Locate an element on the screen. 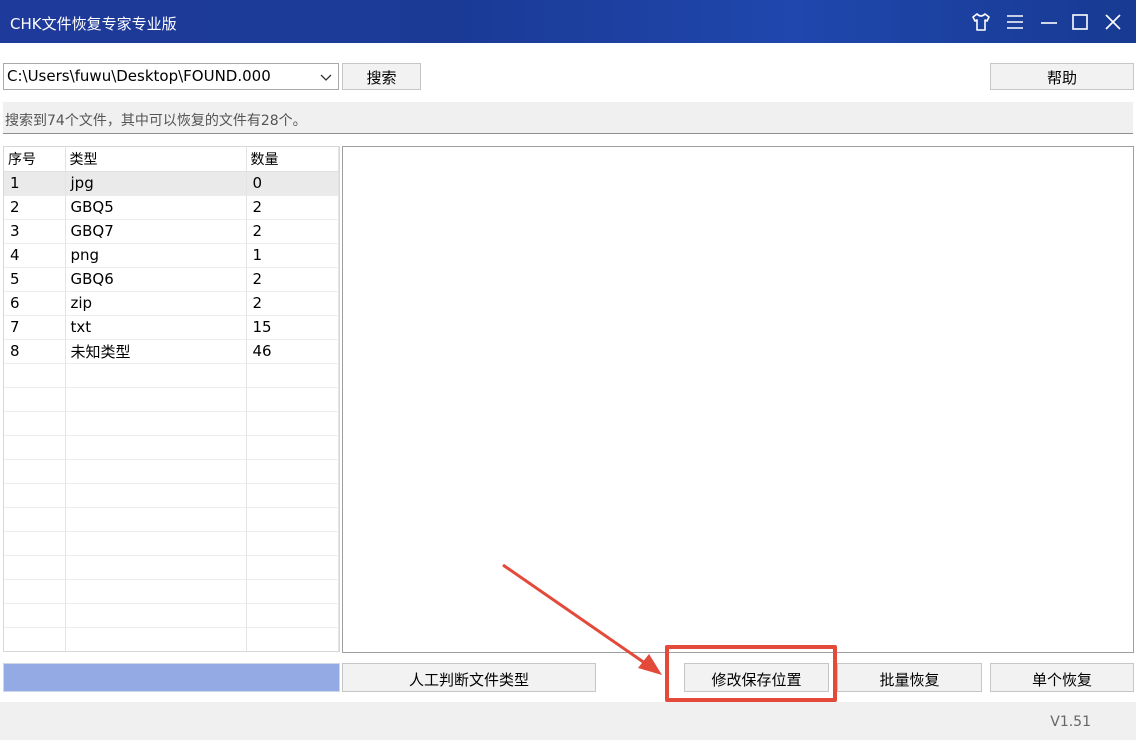 The image size is (1136, 740). change-save-location-button: 修改保存位置 is located at coordinates (756, 677).